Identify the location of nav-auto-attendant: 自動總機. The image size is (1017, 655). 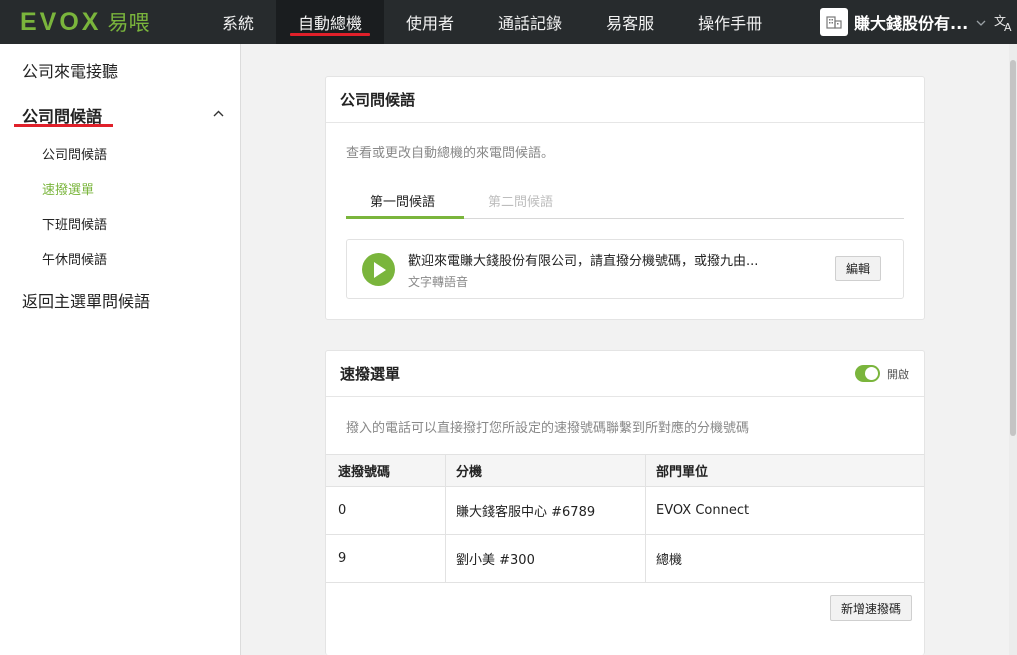
(330, 22).